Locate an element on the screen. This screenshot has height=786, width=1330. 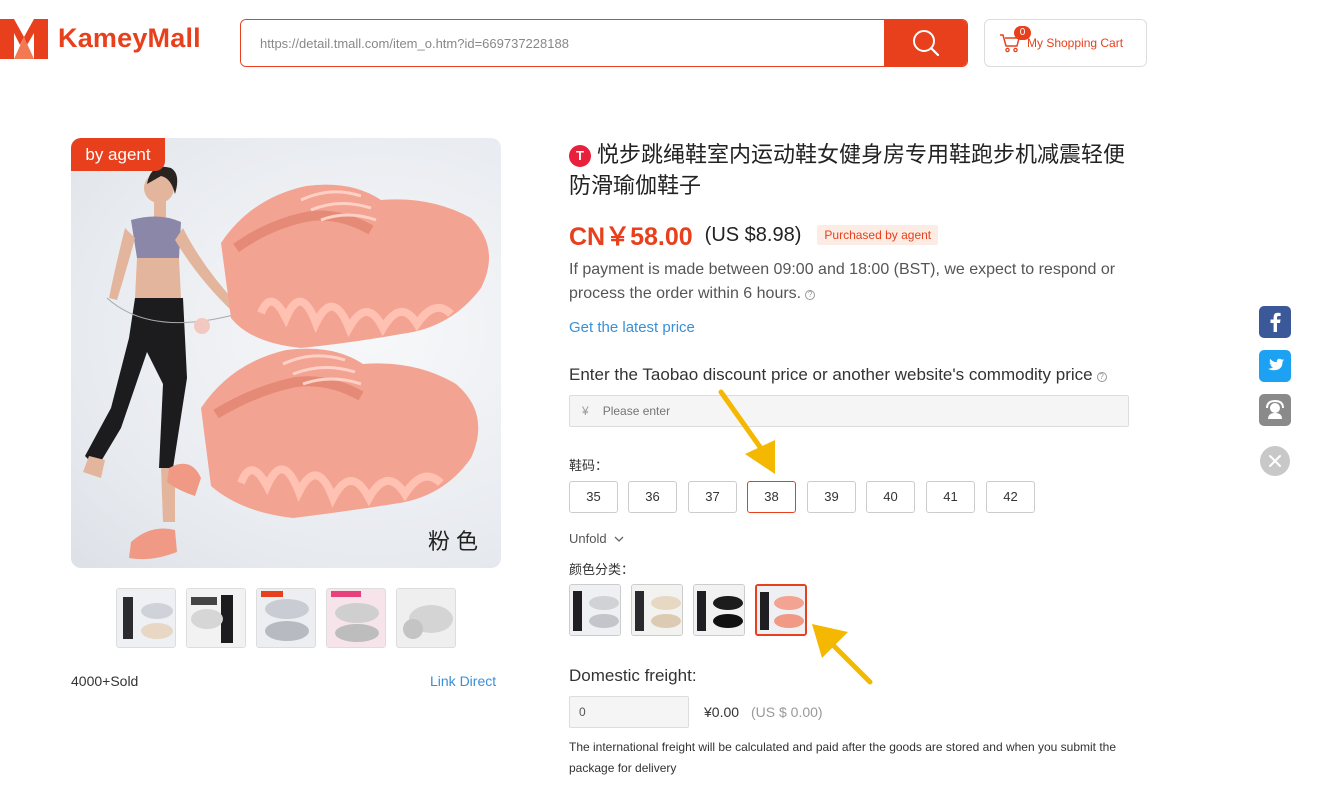
price-row: CN￥58.00 (US $8.98) Purchased by agent is located at coordinates (754, 235).